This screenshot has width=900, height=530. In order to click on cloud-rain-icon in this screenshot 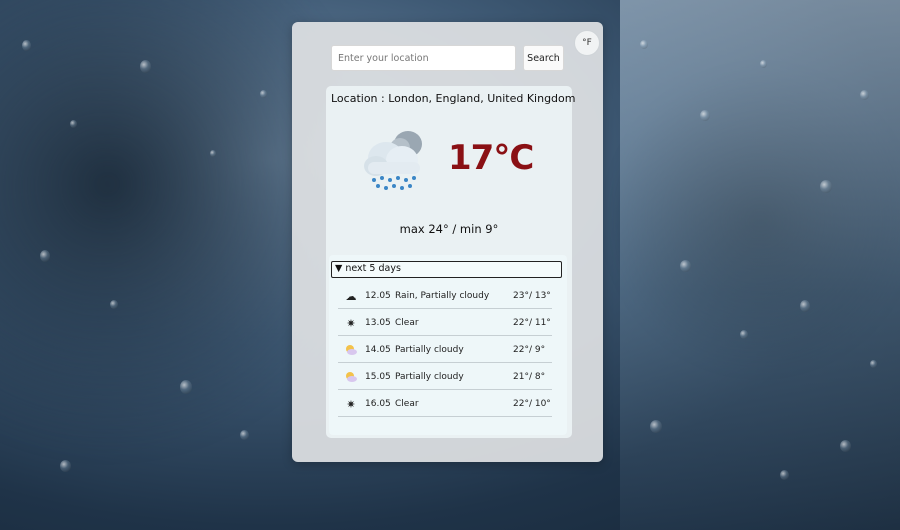, I will do `click(393, 160)`.